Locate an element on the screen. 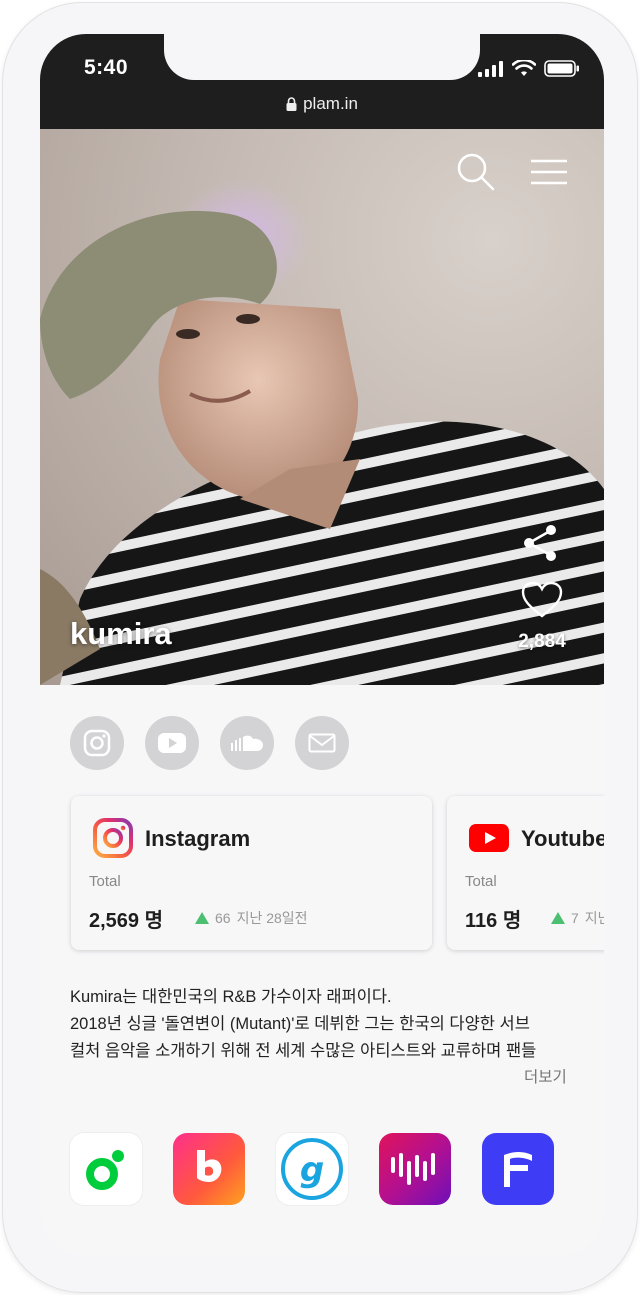 The width and height of the screenshot is (640, 1295). flo-wave-icon is located at coordinates (413, 1169).